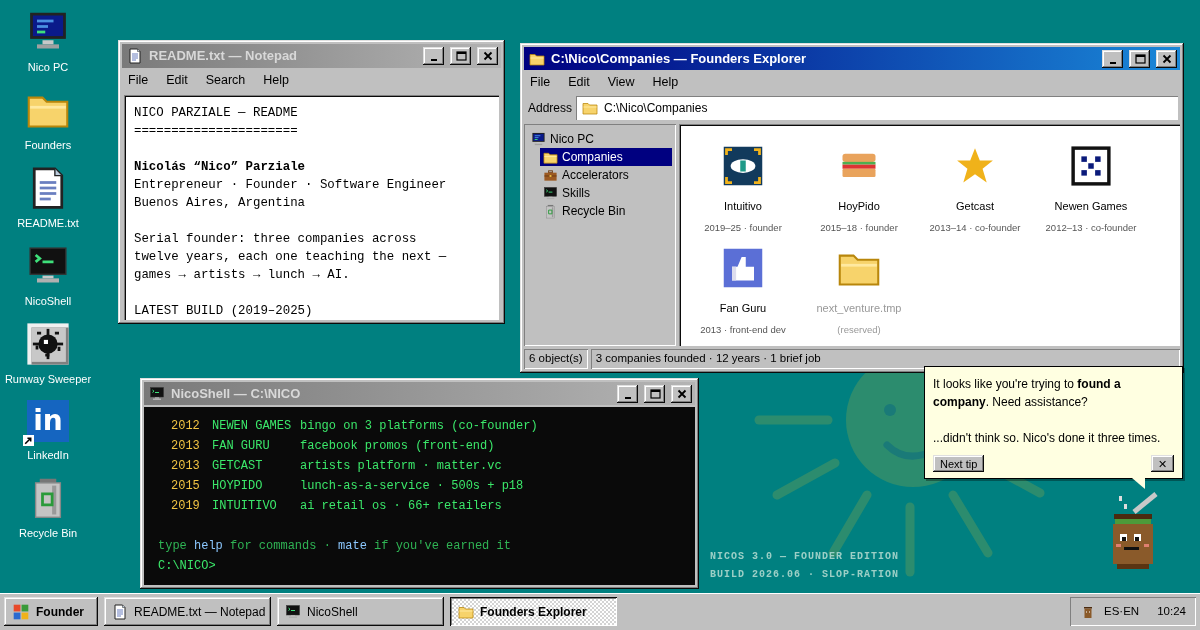 This screenshot has width=1200, height=630. I want to click on wallpaper-caption: NICOS 3.0 — FOUNDER EDITION, so click(804, 557).